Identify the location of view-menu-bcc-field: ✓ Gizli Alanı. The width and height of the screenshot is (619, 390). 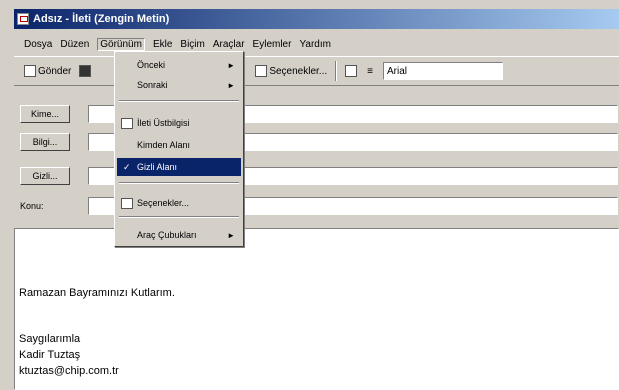
(179, 167).